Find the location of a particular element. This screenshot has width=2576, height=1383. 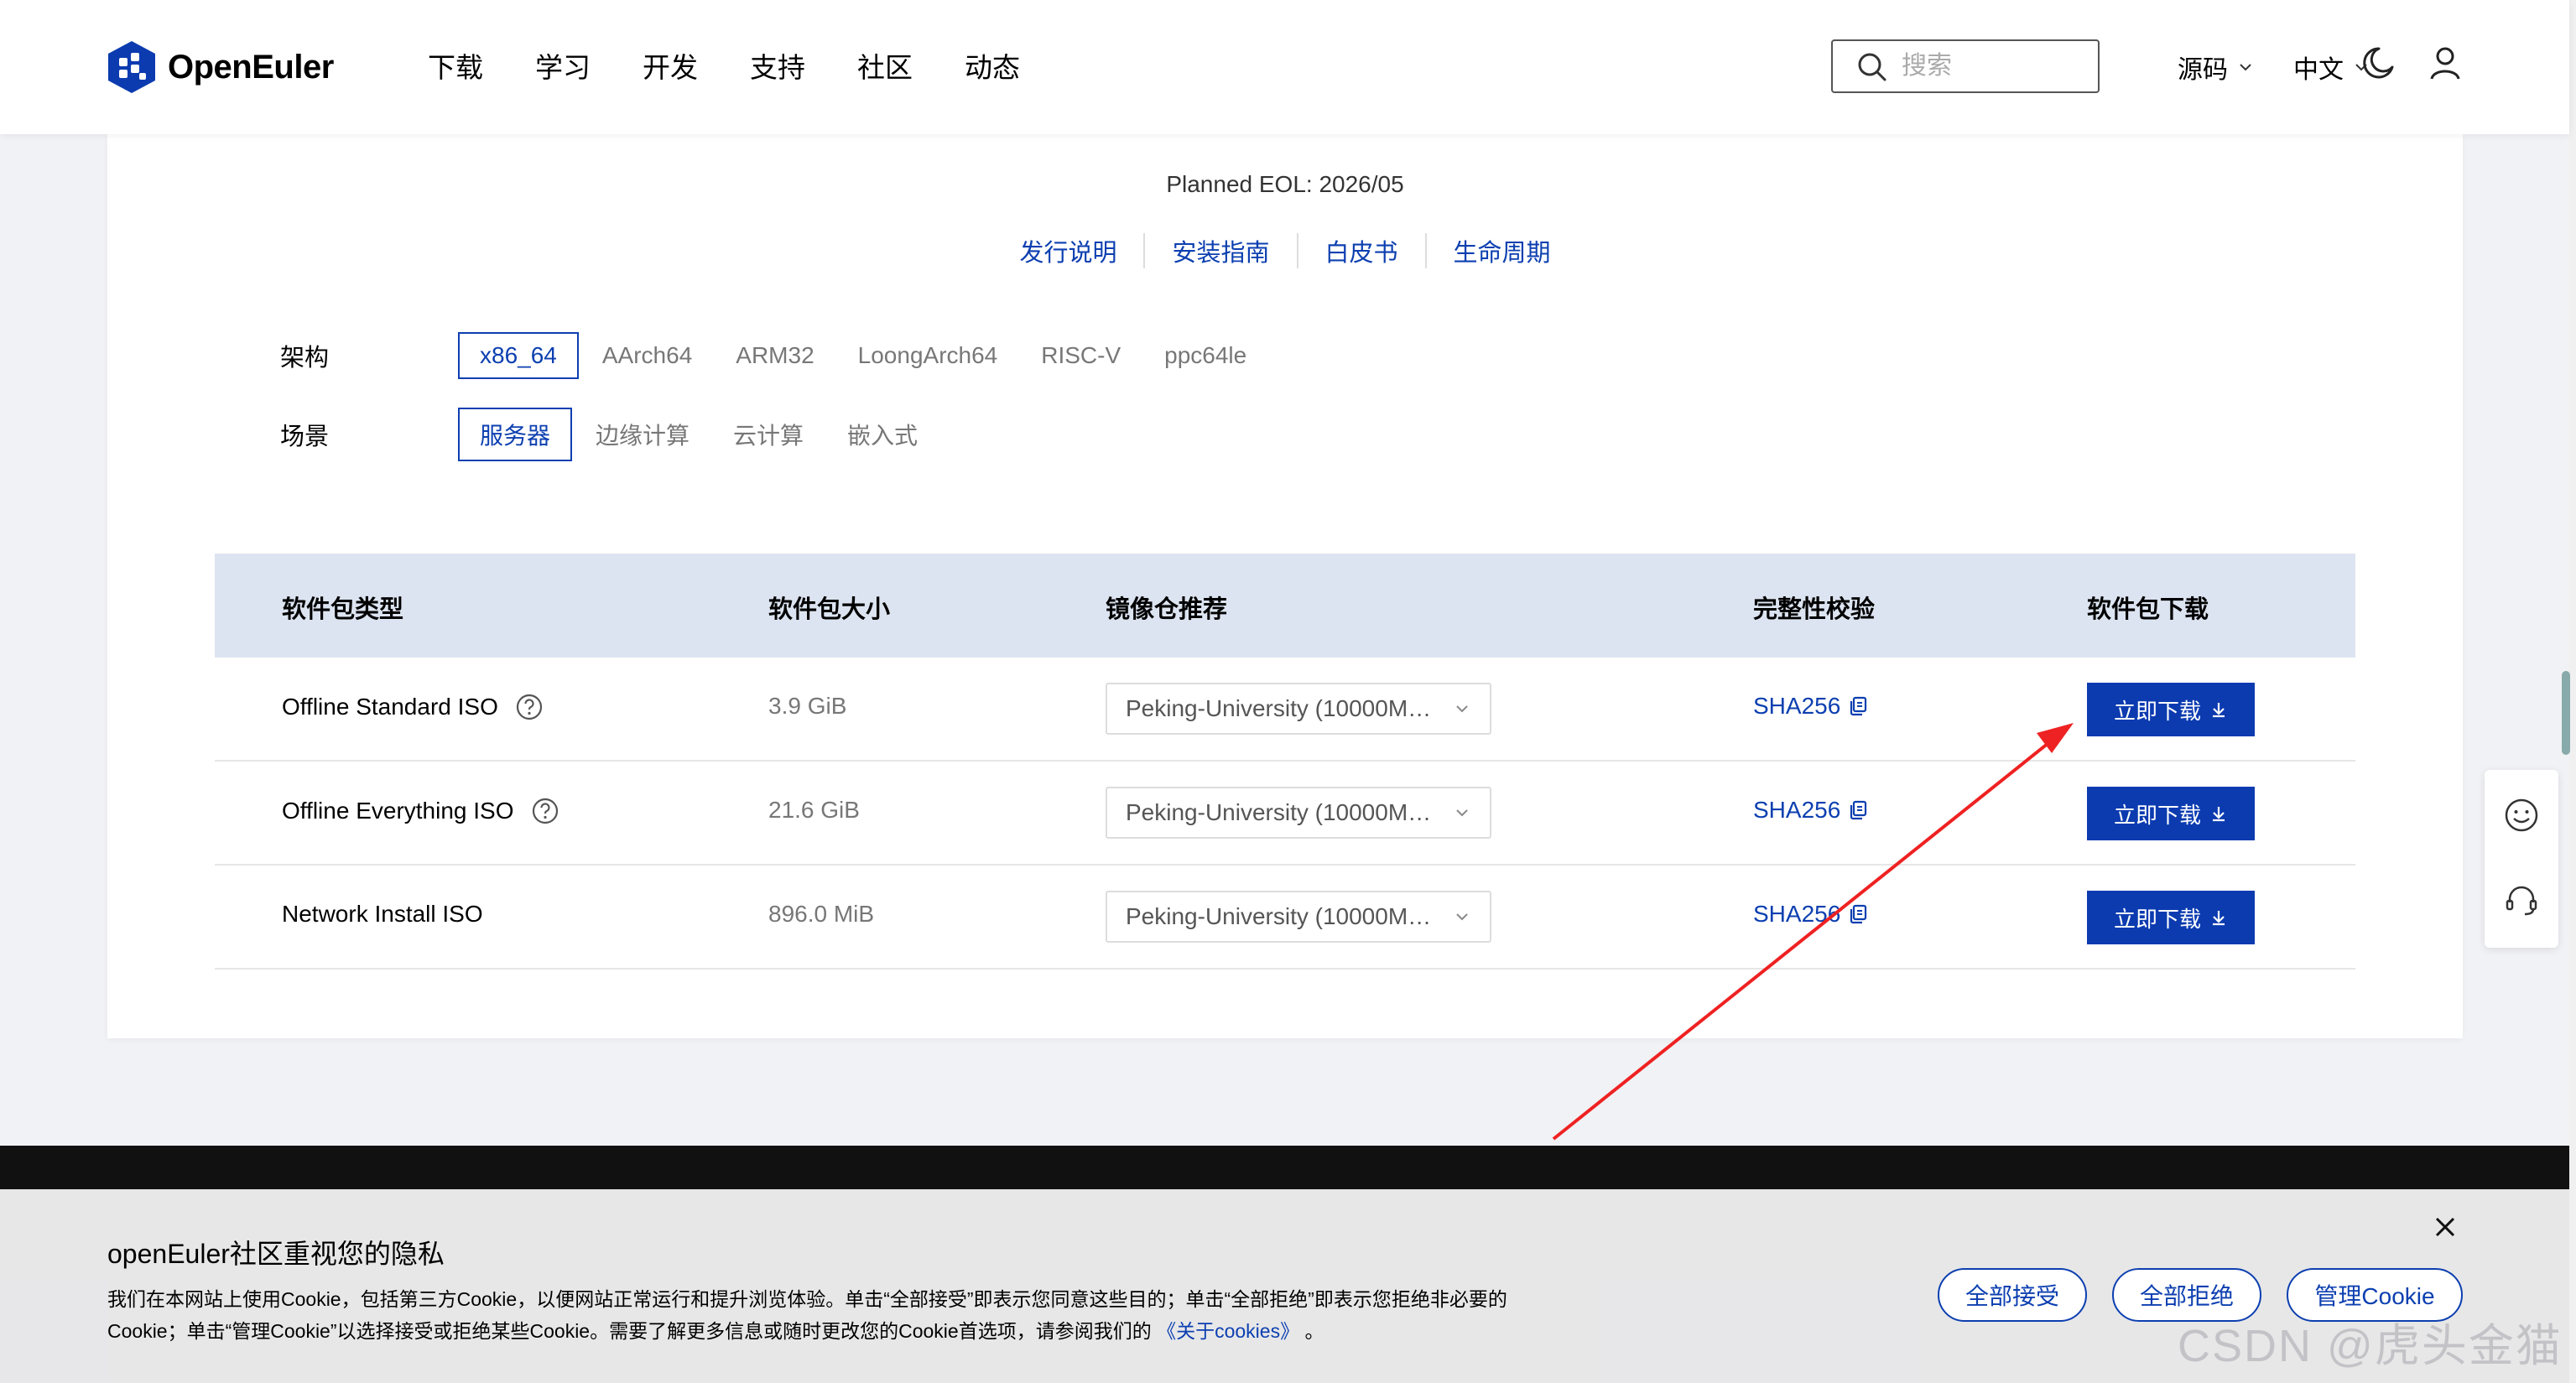

main-nav: 下载 学习 开发 支持 社区 动态 is located at coordinates (750, 65).